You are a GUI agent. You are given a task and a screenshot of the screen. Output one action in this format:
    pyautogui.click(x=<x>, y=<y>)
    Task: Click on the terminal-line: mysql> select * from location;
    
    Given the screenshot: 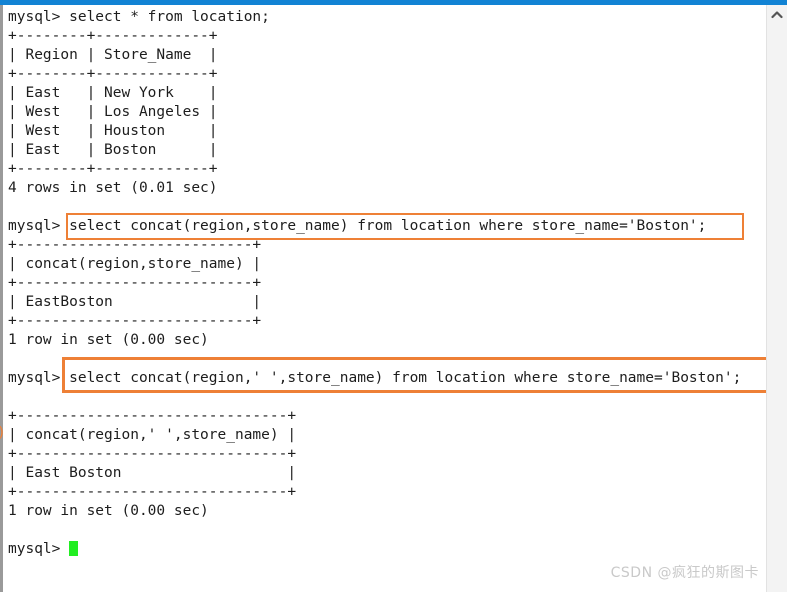 What is the action you would take?
    pyautogui.click(x=139, y=17)
    